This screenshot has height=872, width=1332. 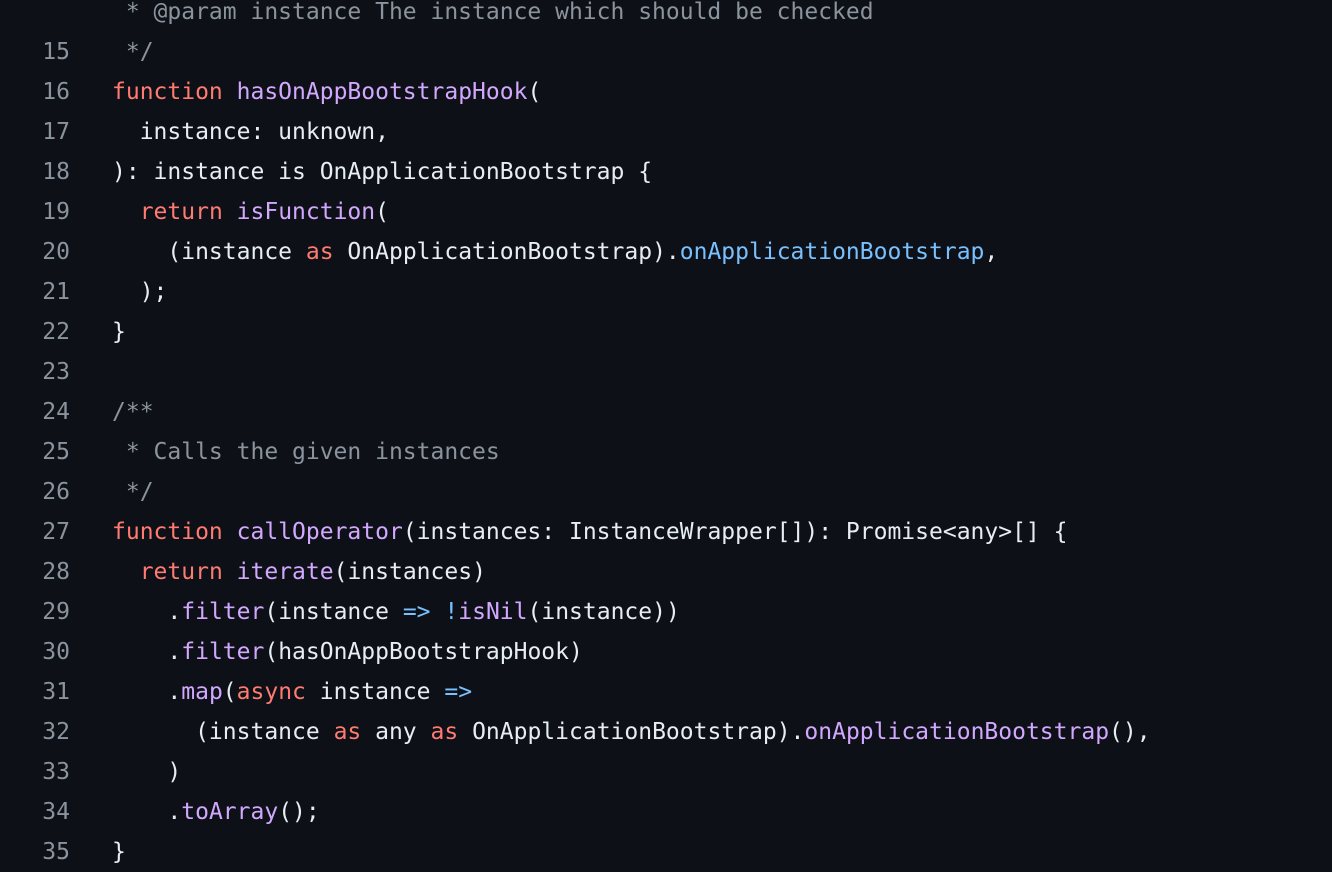 I want to click on code-line: 16 function hasOnAppBootstrapHook(, so click(x=666, y=92).